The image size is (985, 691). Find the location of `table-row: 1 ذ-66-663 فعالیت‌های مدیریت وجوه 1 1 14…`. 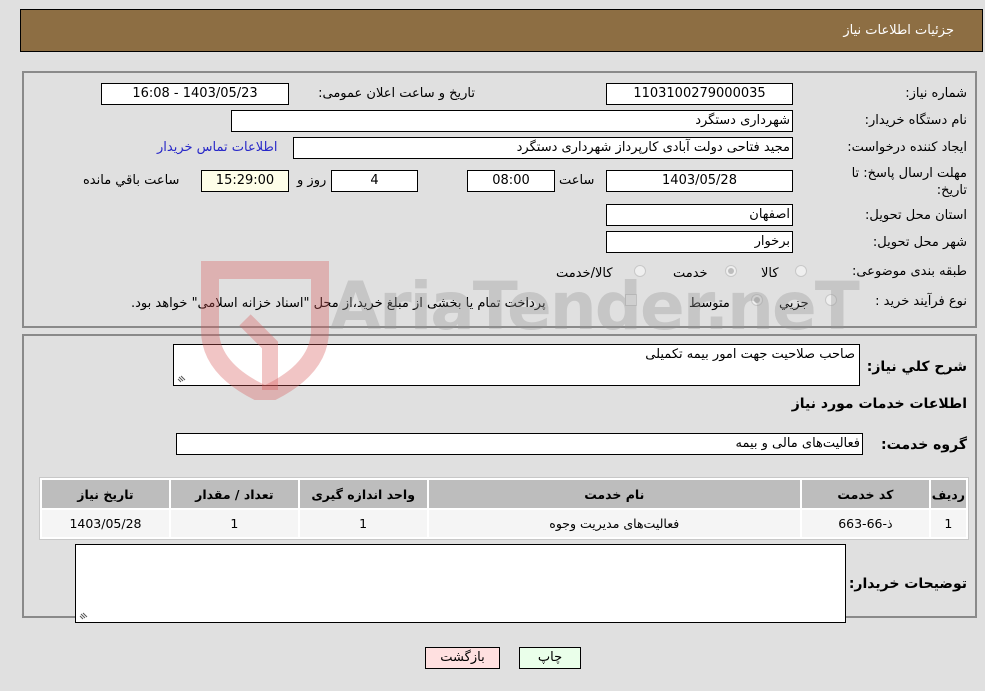

table-row: 1 ذ-66-663 فعالیت‌های مدیریت وجوه 1 1 14… is located at coordinates (504, 523).